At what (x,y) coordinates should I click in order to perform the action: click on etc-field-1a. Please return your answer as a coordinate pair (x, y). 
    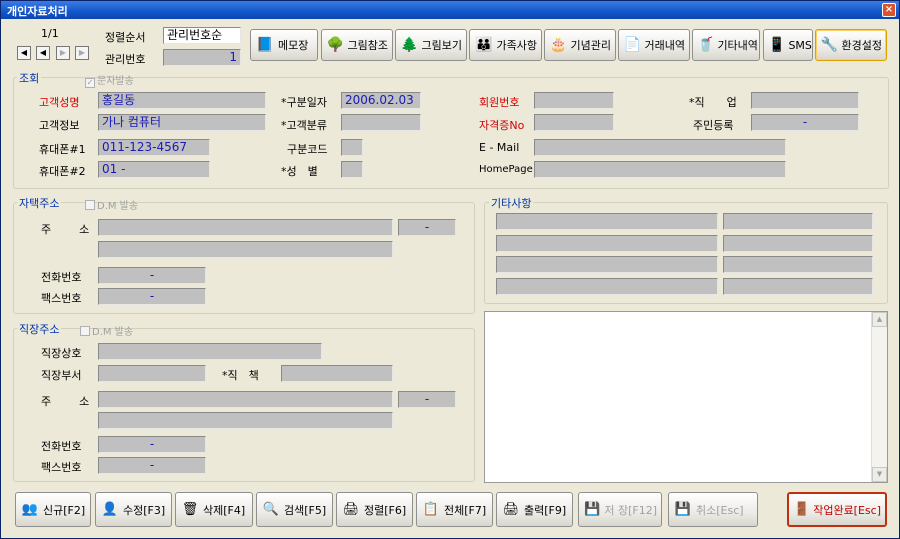
    Looking at the image, I should click on (607, 221).